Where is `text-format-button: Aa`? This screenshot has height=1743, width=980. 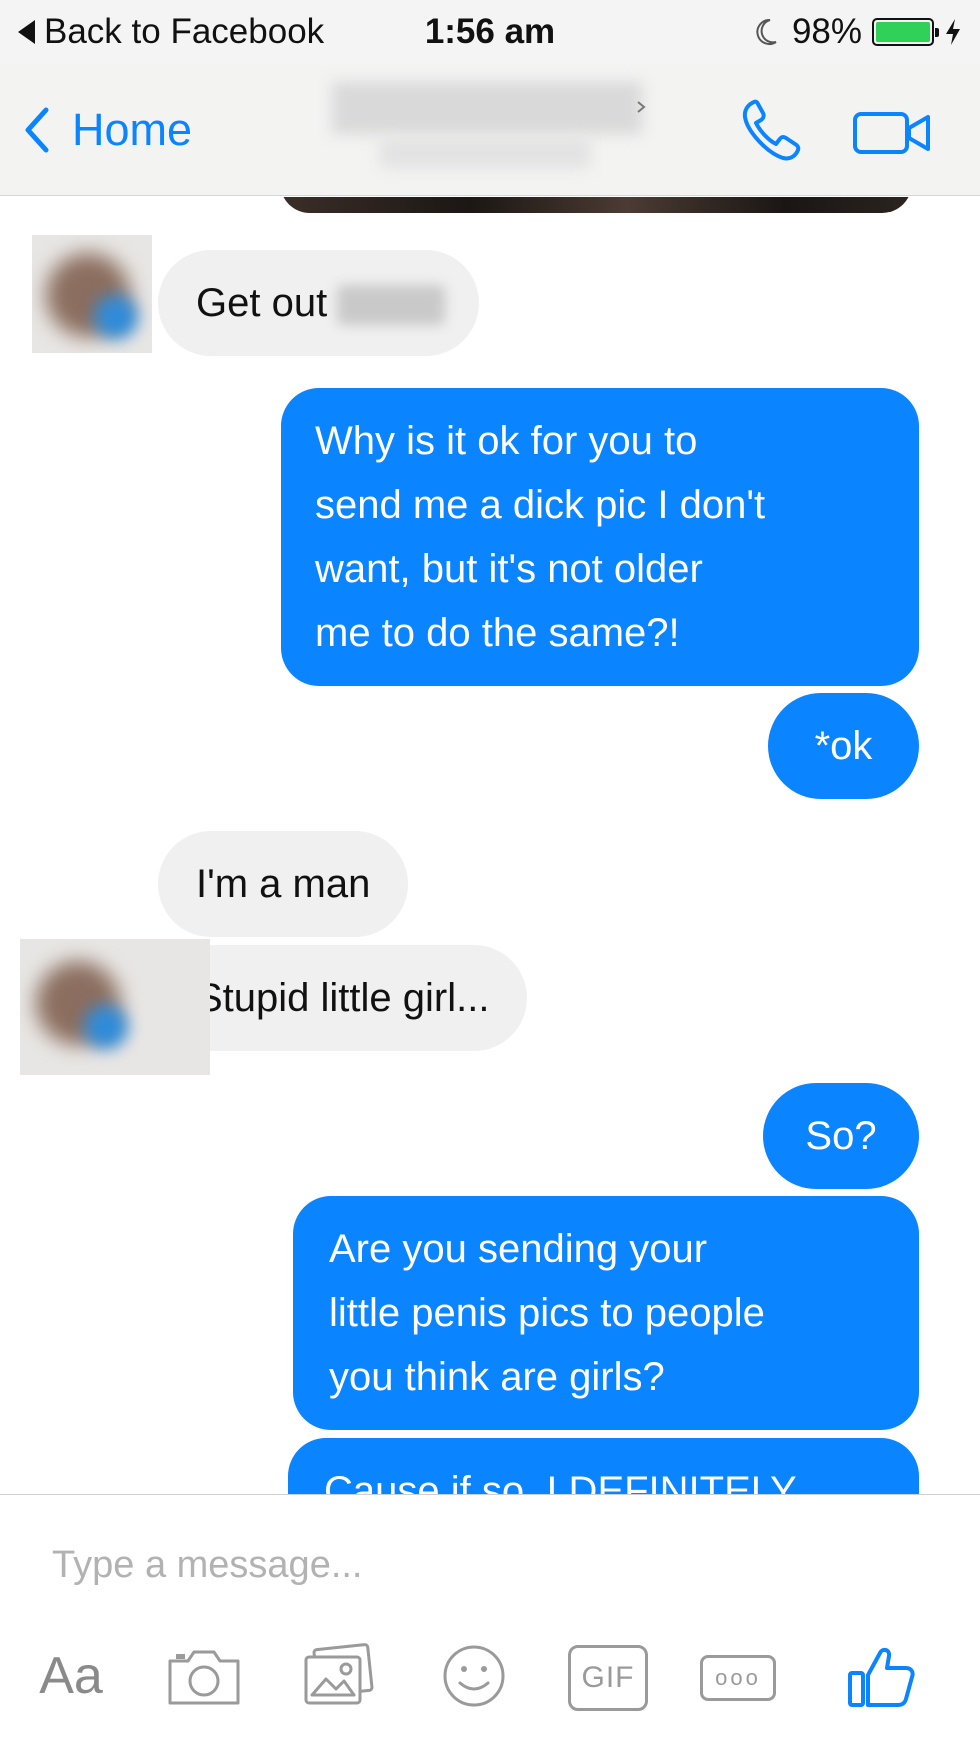 text-format-button: Aa is located at coordinates (71, 1676).